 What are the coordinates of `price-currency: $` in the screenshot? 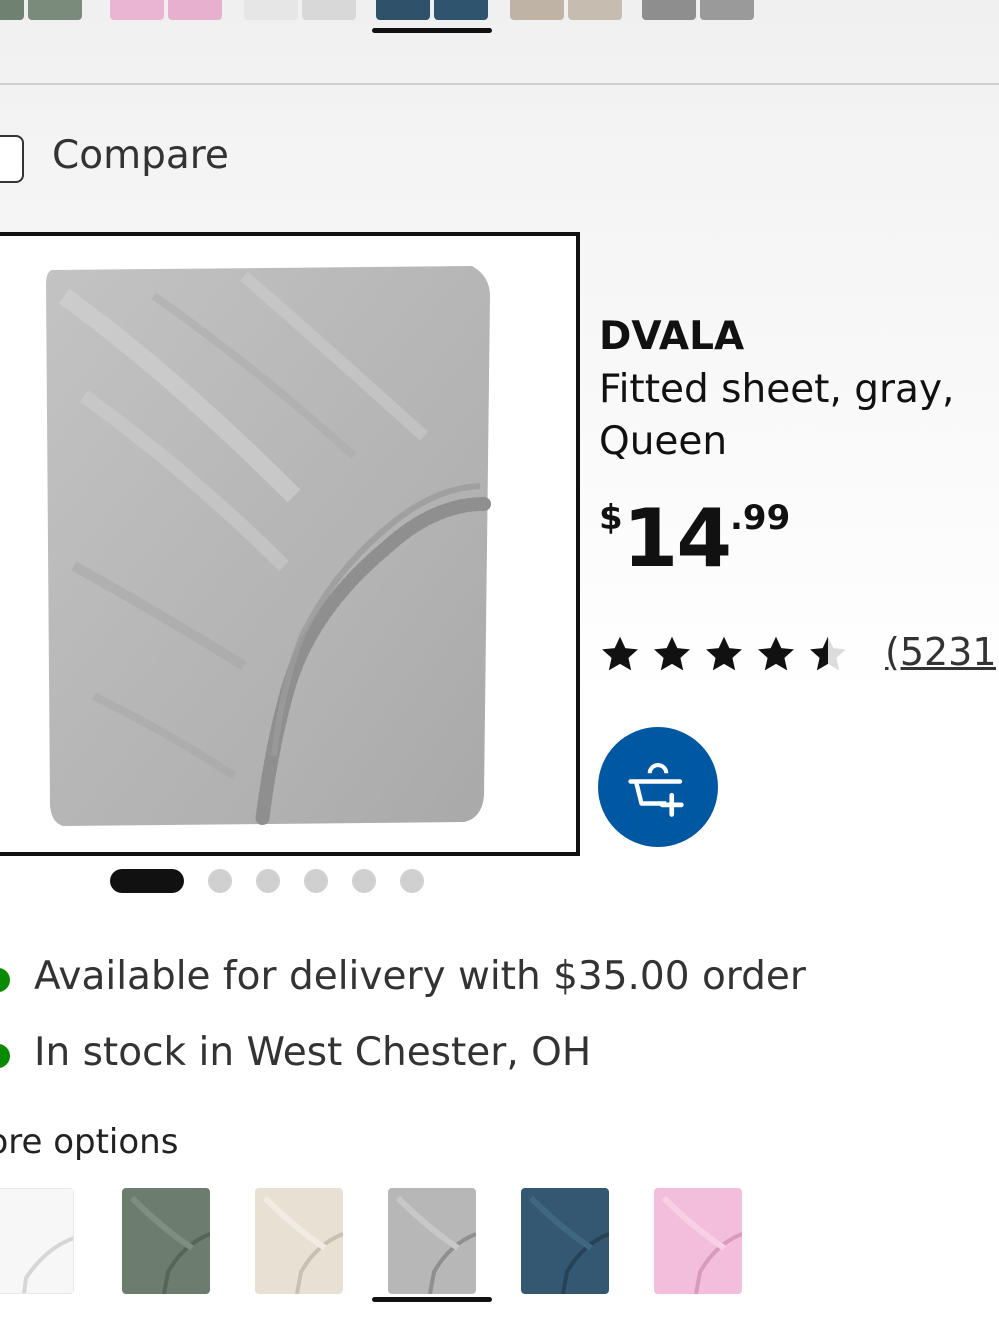 It's located at (611, 518).